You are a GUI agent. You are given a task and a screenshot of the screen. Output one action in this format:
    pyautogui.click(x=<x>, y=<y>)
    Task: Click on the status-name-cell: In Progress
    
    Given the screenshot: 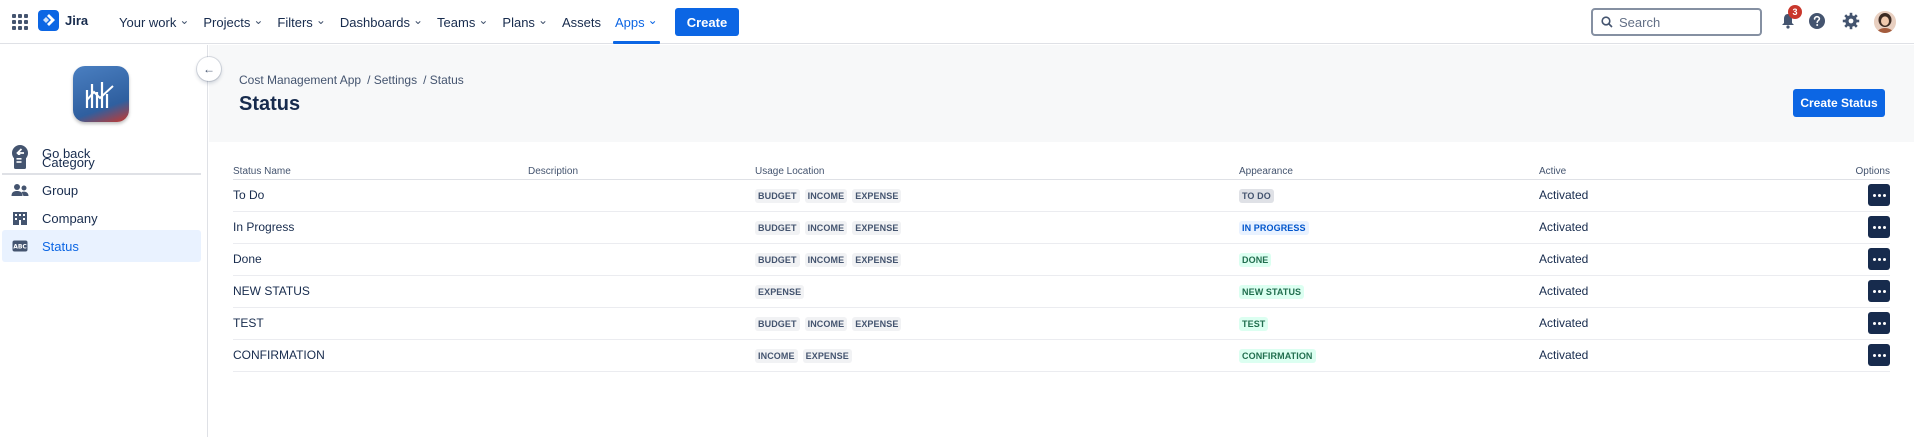 What is the action you would take?
    pyautogui.click(x=380, y=227)
    